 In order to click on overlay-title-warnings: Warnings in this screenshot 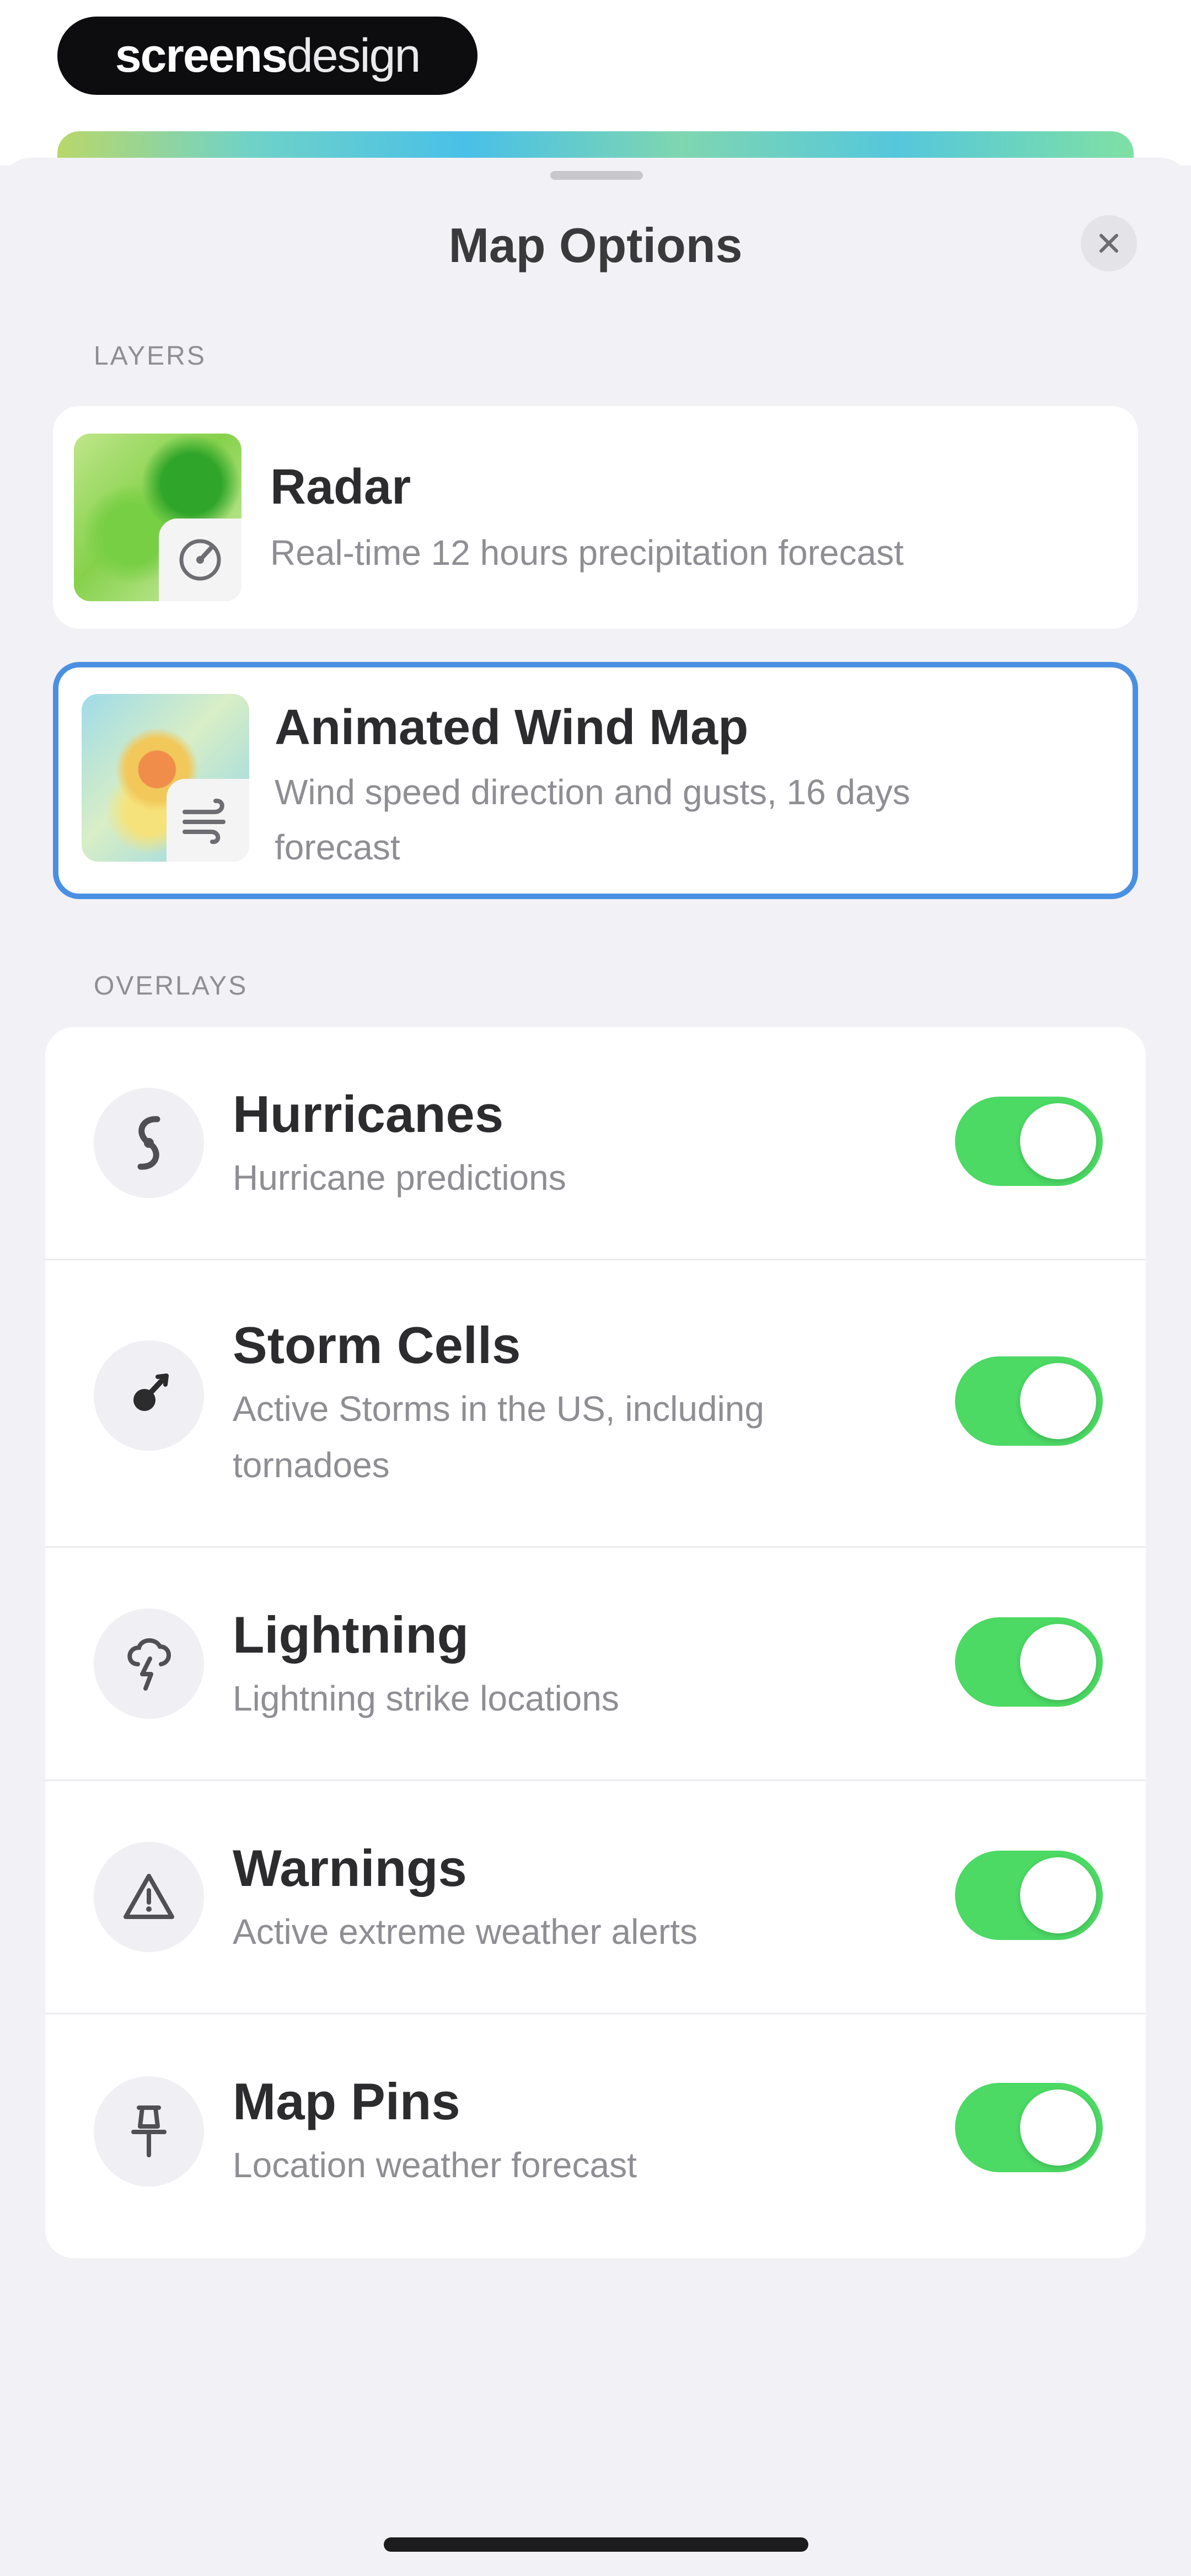, I will do `click(350, 1868)`.